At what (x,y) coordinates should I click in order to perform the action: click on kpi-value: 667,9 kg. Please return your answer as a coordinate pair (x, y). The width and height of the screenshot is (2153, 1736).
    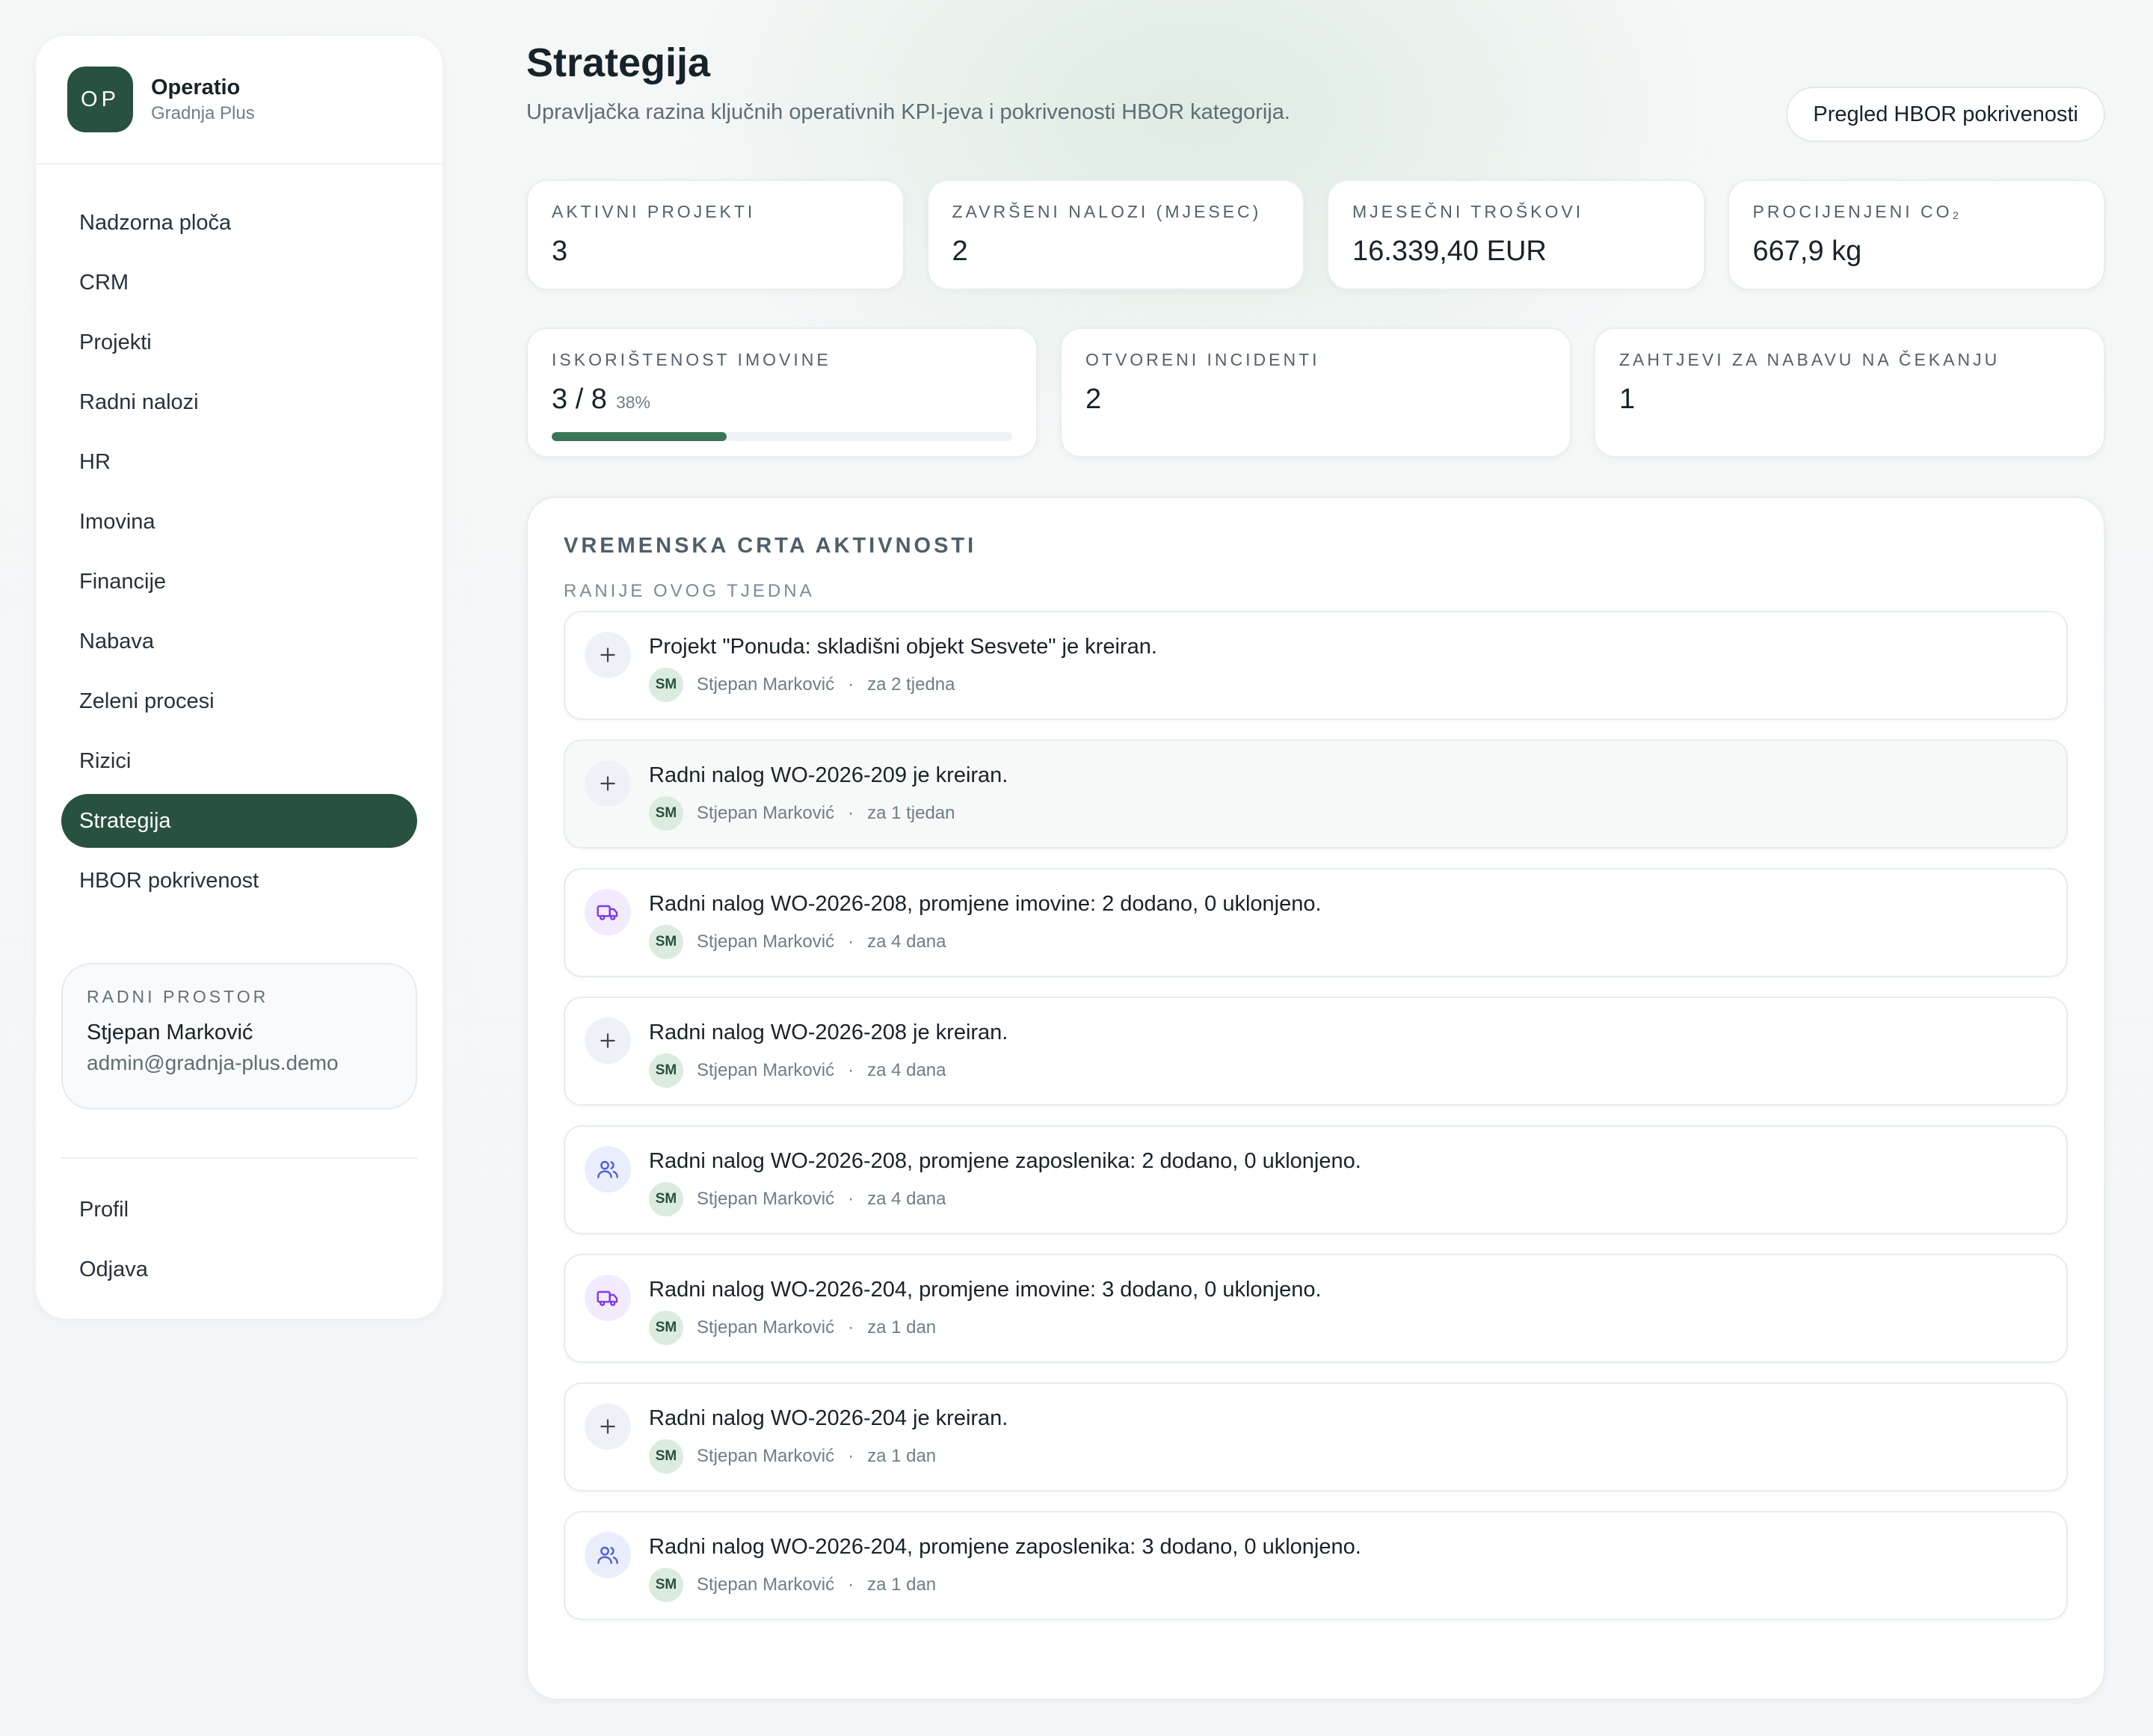
    Looking at the image, I should click on (1807, 252).